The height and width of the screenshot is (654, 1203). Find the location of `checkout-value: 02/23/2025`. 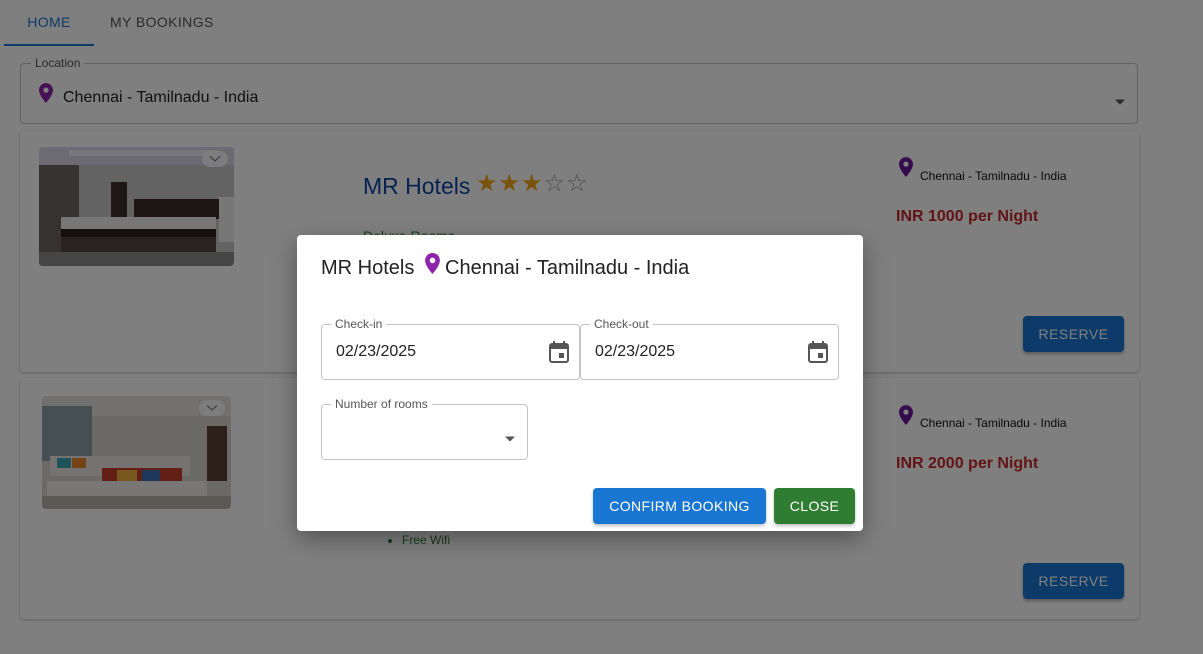

checkout-value: 02/23/2025 is located at coordinates (635, 352).